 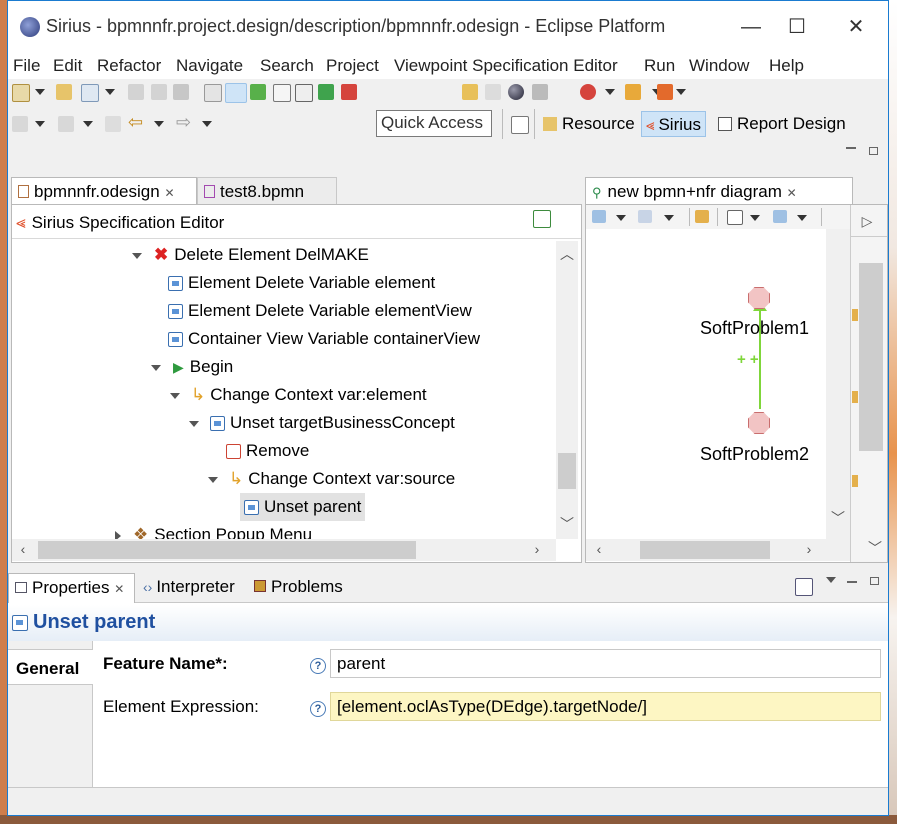 I want to click on menu-window: Window, so click(x=719, y=66).